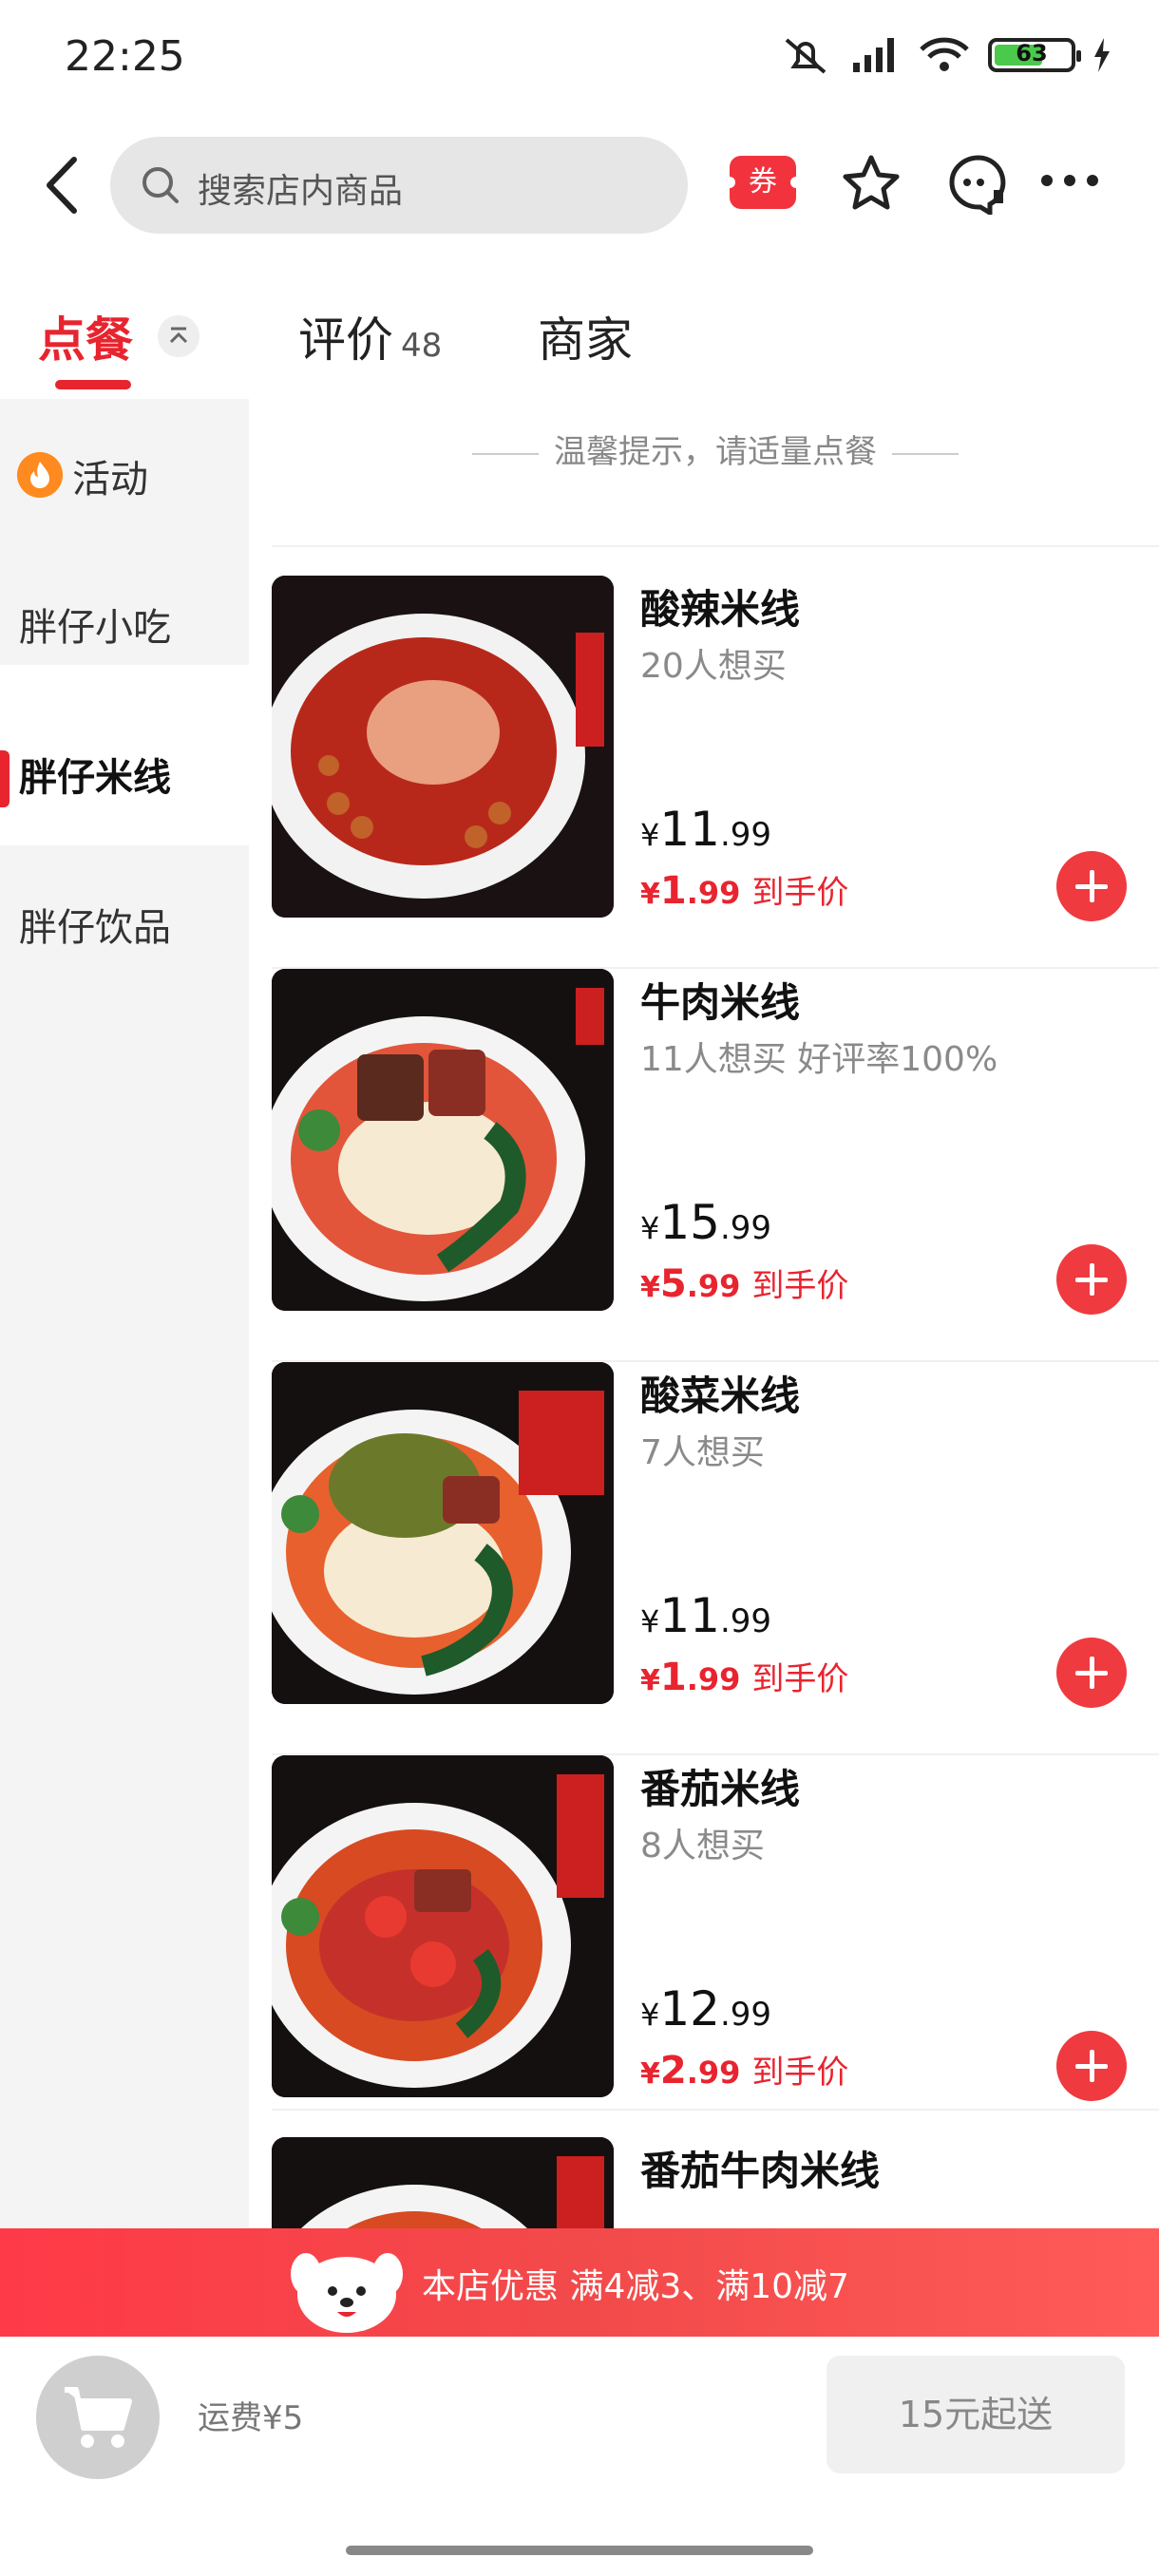 The height and width of the screenshot is (2576, 1159). Describe the element at coordinates (1102, 55) in the screenshot. I see `charging-icon` at that location.